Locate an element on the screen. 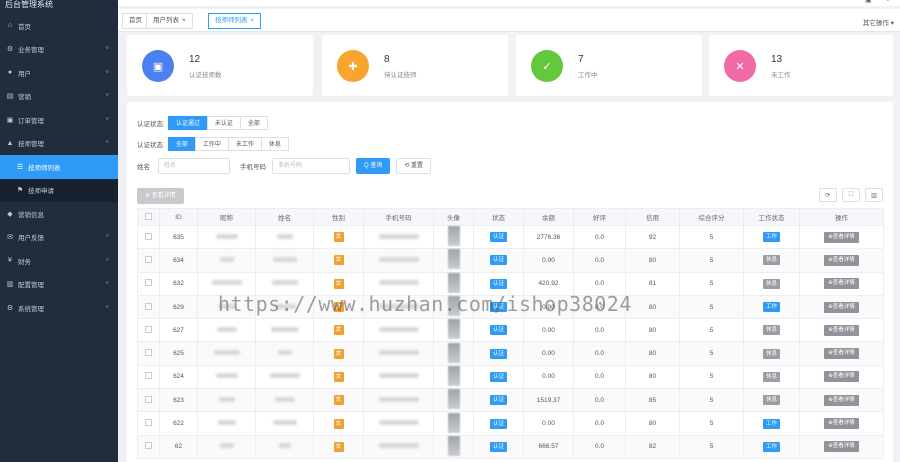 The height and width of the screenshot is (462, 900). sidebar-item-2: ● 用户 ˅ is located at coordinates (59, 73).